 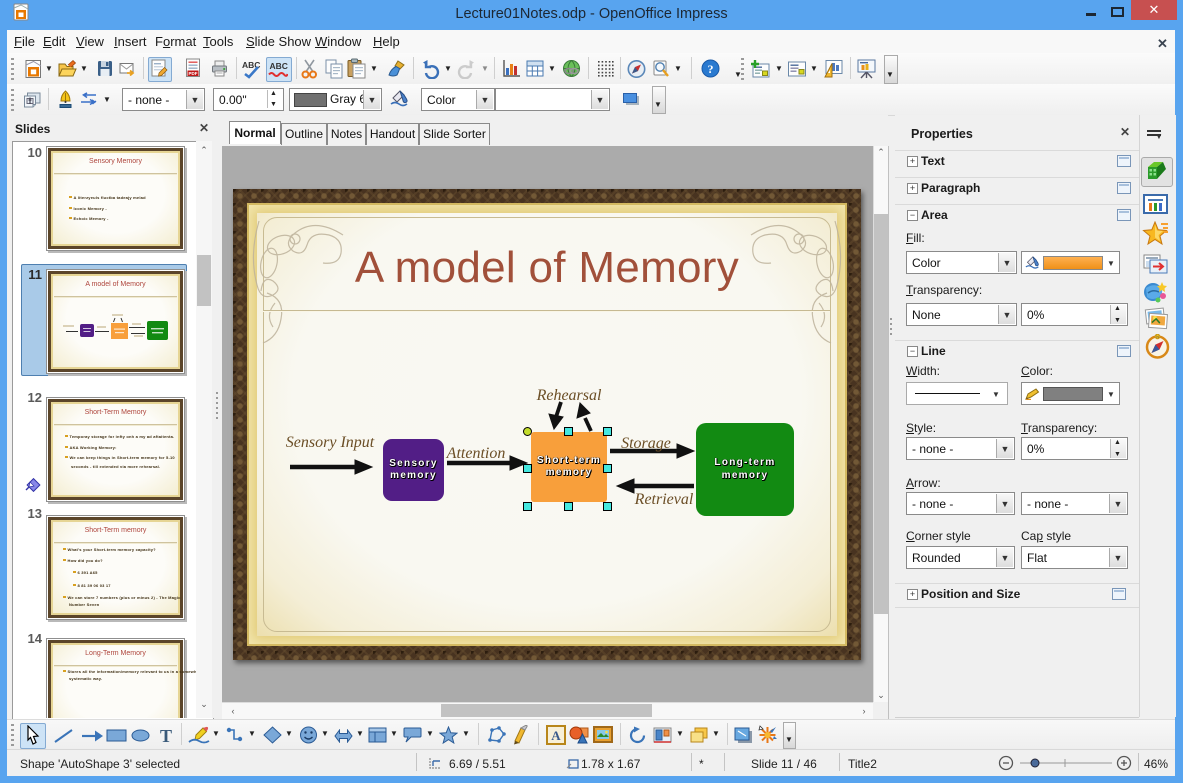 What do you see at coordinates (192, 73) in the screenshot?
I see `svg-text: PDF` at bounding box center [192, 73].